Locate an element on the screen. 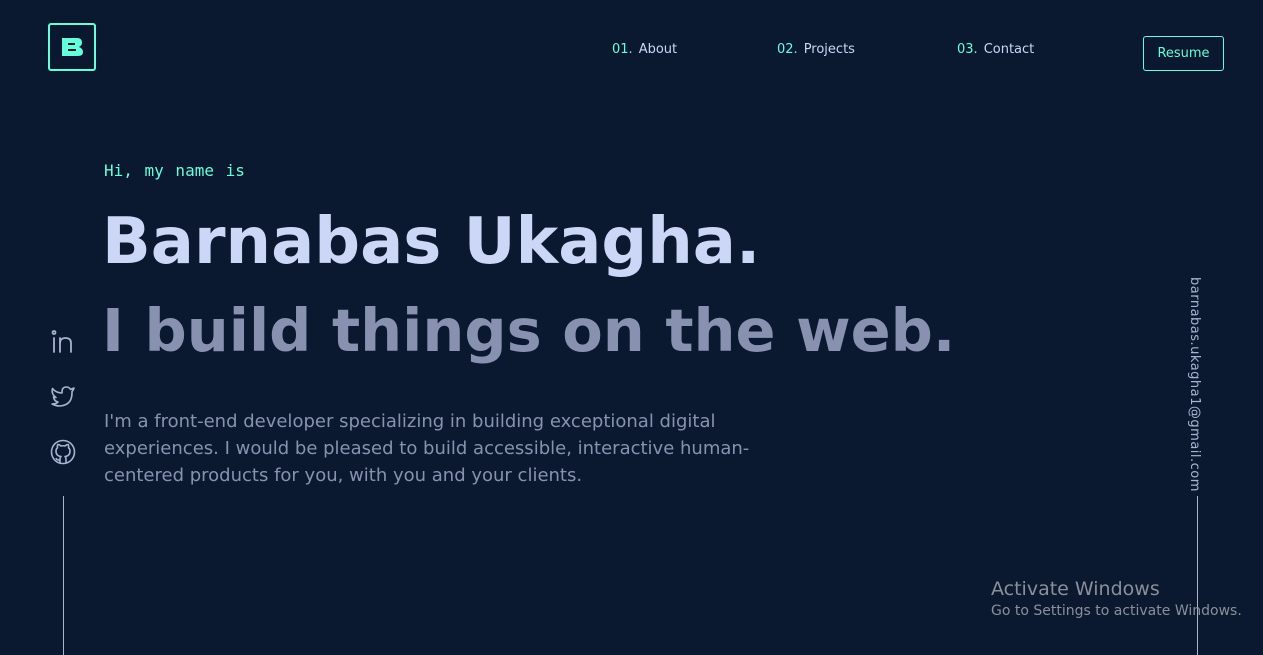  nav-item-contact: 03. Contact is located at coordinates (995, 49).